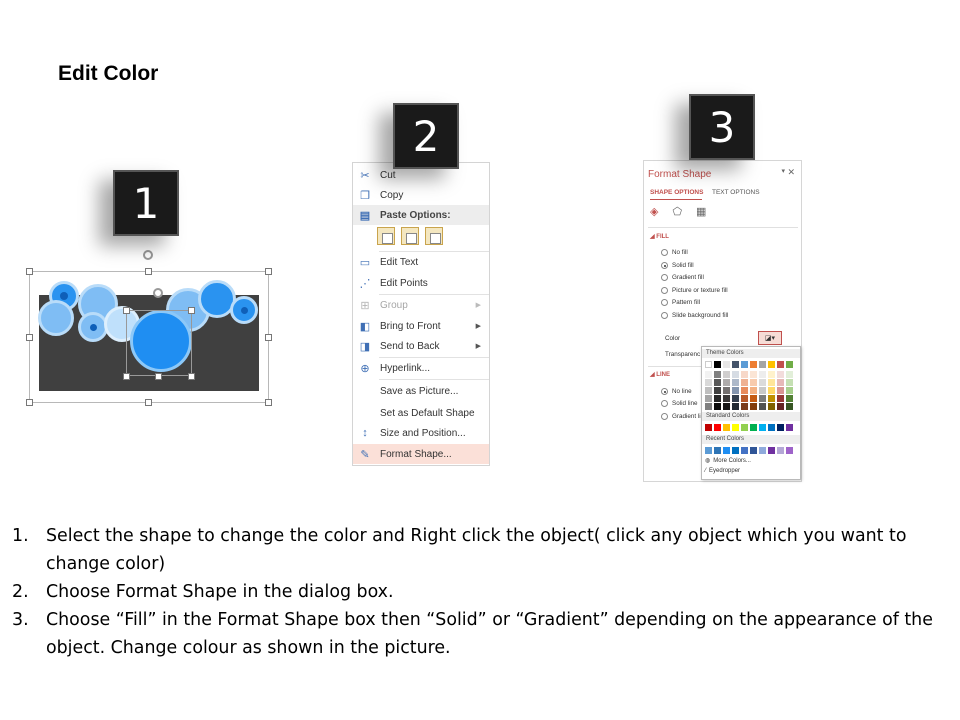 This screenshot has height=720, width=960. What do you see at coordinates (660, 374) in the screenshot?
I see `line-section-header: ◢ LINE` at bounding box center [660, 374].